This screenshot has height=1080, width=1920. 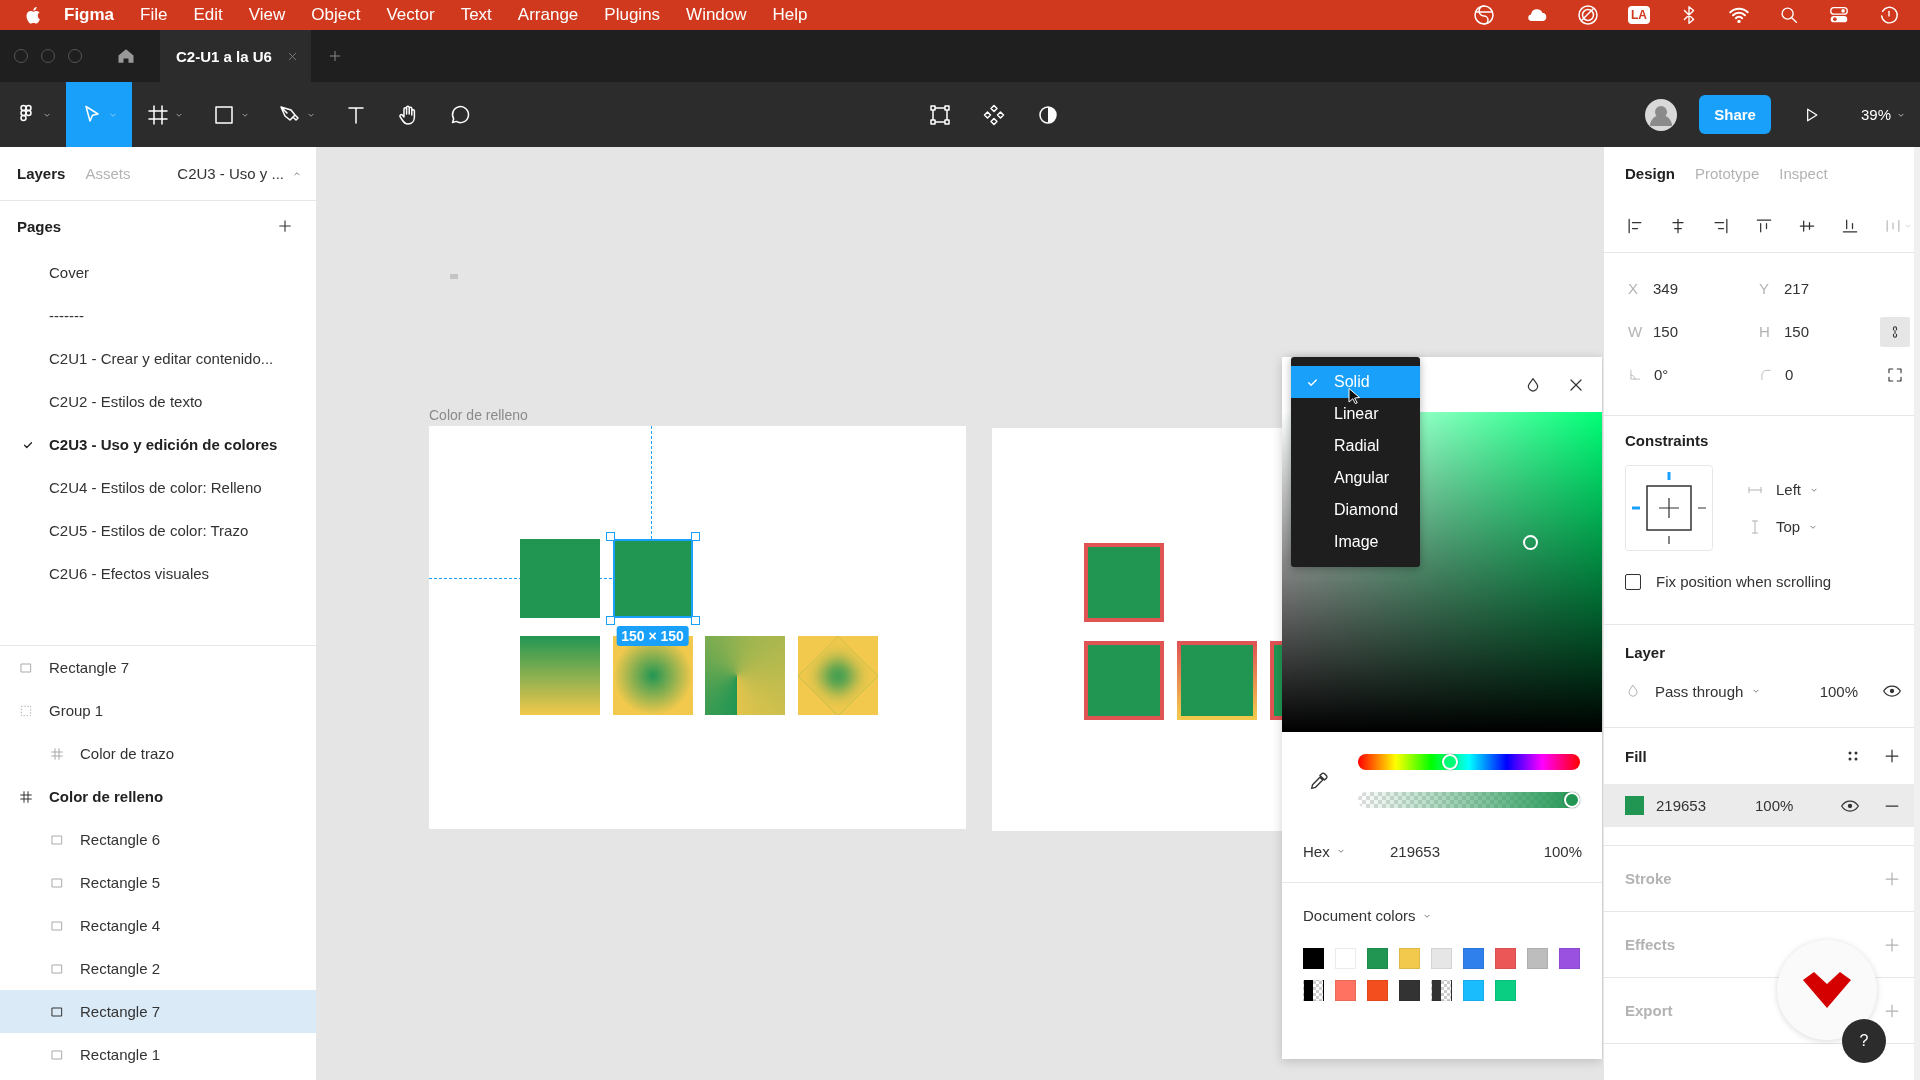 I want to click on avatar, so click(x=1661, y=114).